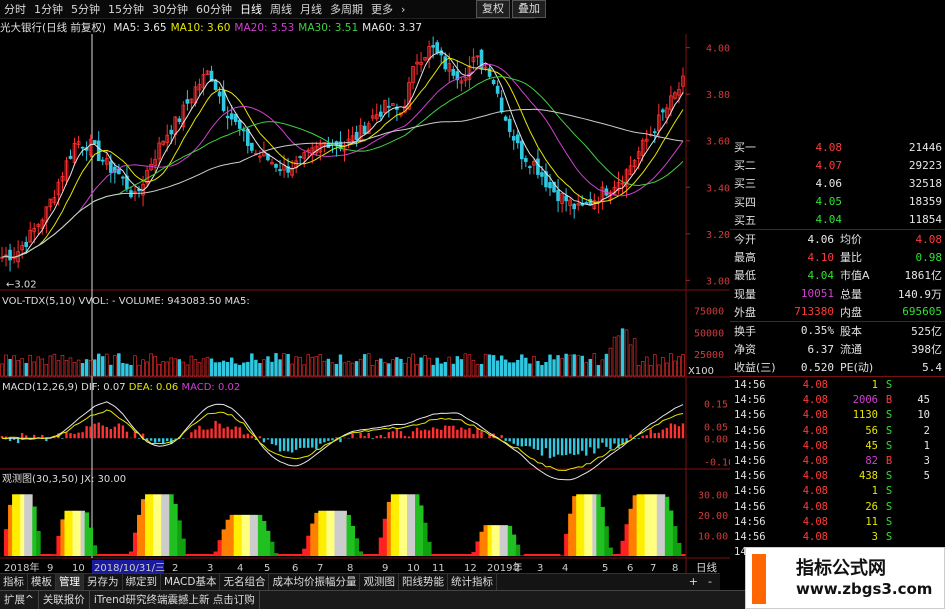 The height and width of the screenshot is (609, 945). What do you see at coordinates (379, 582) in the screenshot?
I see `indicator-tab-8: 观测图` at bounding box center [379, 582].